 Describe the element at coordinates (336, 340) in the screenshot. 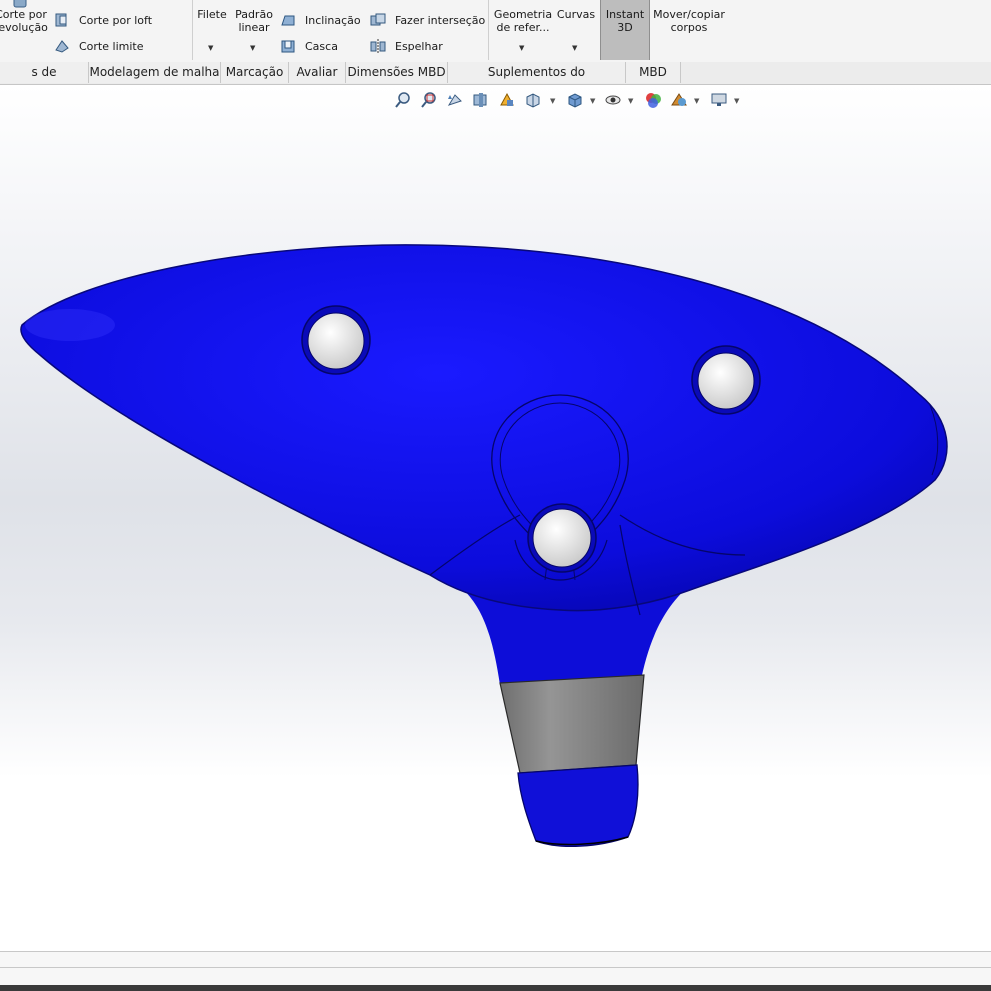

I see `finger-hole-left` at that location.